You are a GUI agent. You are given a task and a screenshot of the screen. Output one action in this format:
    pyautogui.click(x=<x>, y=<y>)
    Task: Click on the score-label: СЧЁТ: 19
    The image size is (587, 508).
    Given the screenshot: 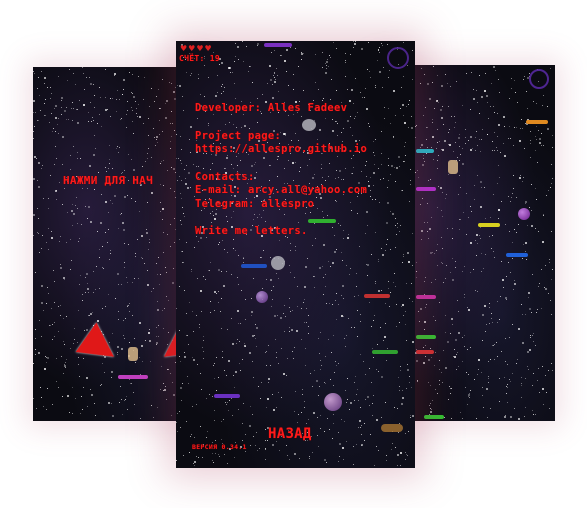 What is the action you would take?
    pyautogui.click(x=199, y=58)
    